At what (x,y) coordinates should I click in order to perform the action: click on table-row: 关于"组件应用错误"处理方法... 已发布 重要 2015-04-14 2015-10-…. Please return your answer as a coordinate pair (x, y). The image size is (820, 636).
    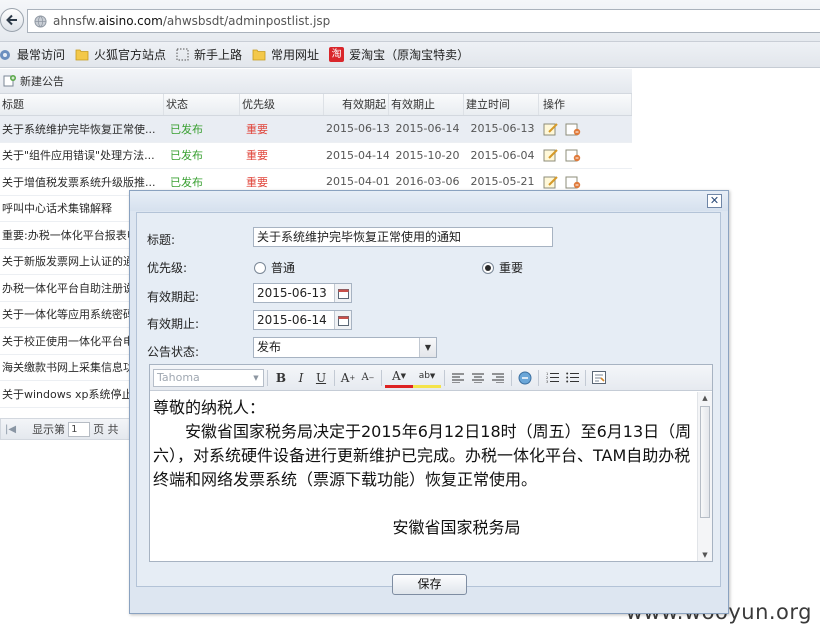
    Looking at the image, I should click on (316, 155).